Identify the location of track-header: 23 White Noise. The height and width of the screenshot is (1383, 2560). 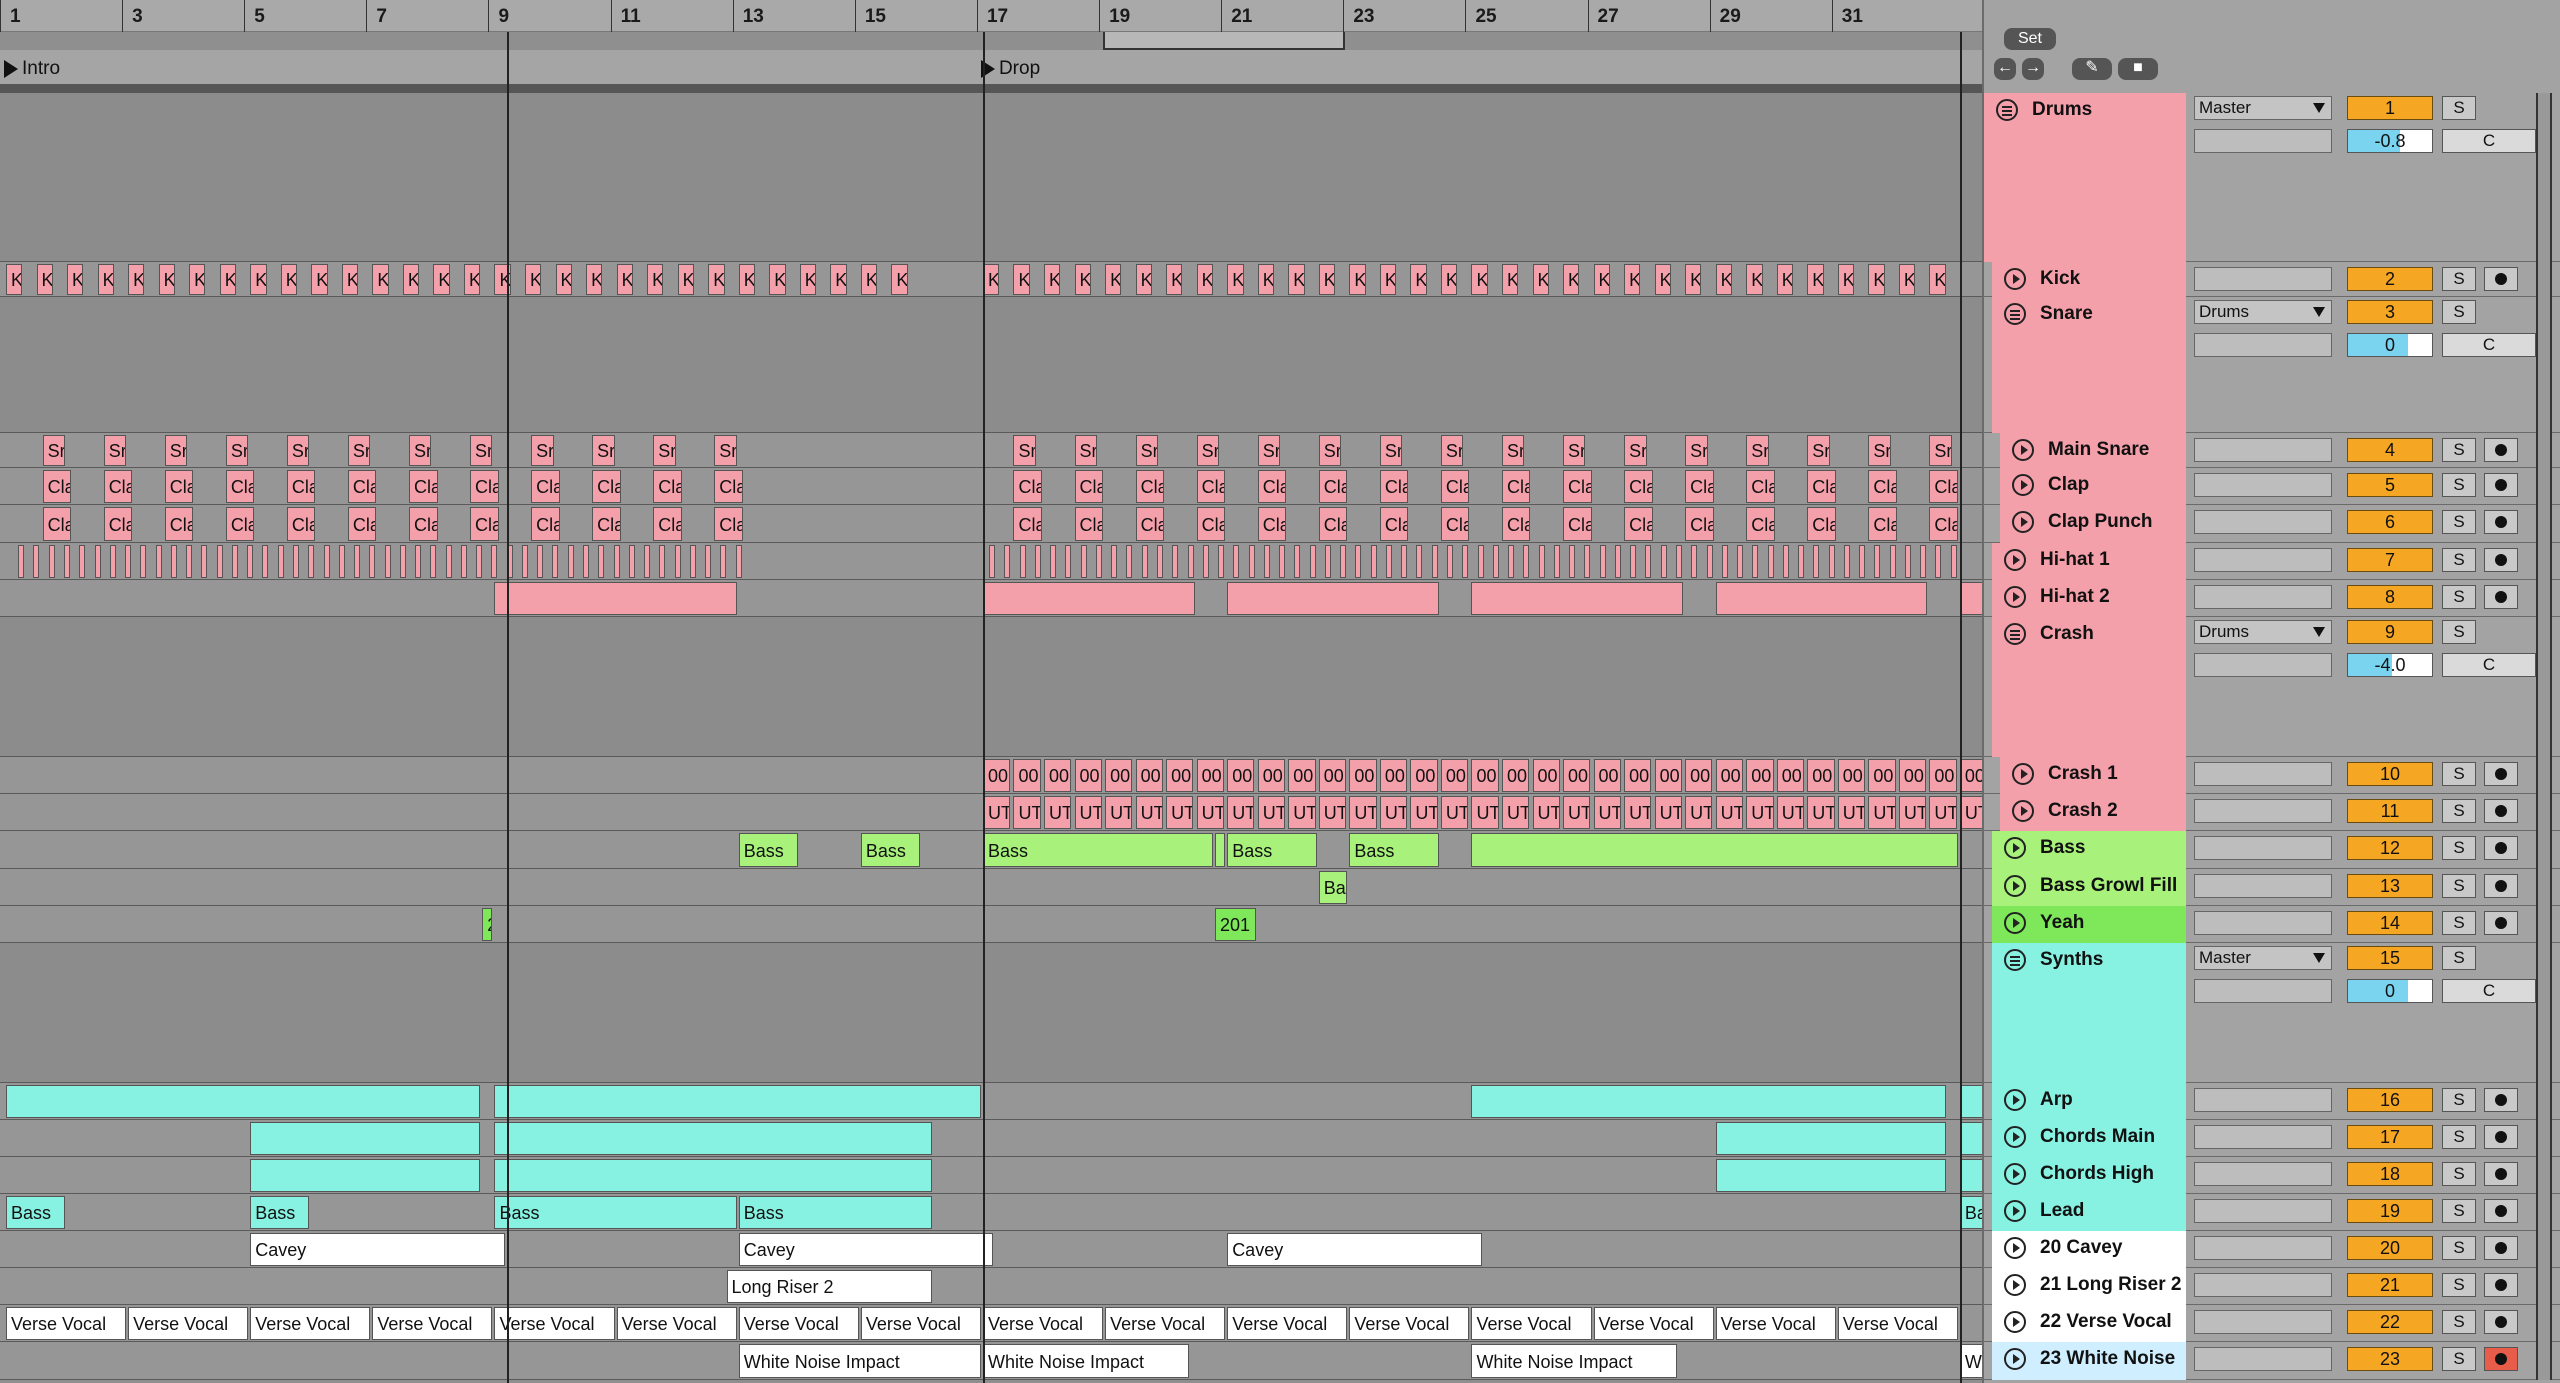
(2089, 1361).